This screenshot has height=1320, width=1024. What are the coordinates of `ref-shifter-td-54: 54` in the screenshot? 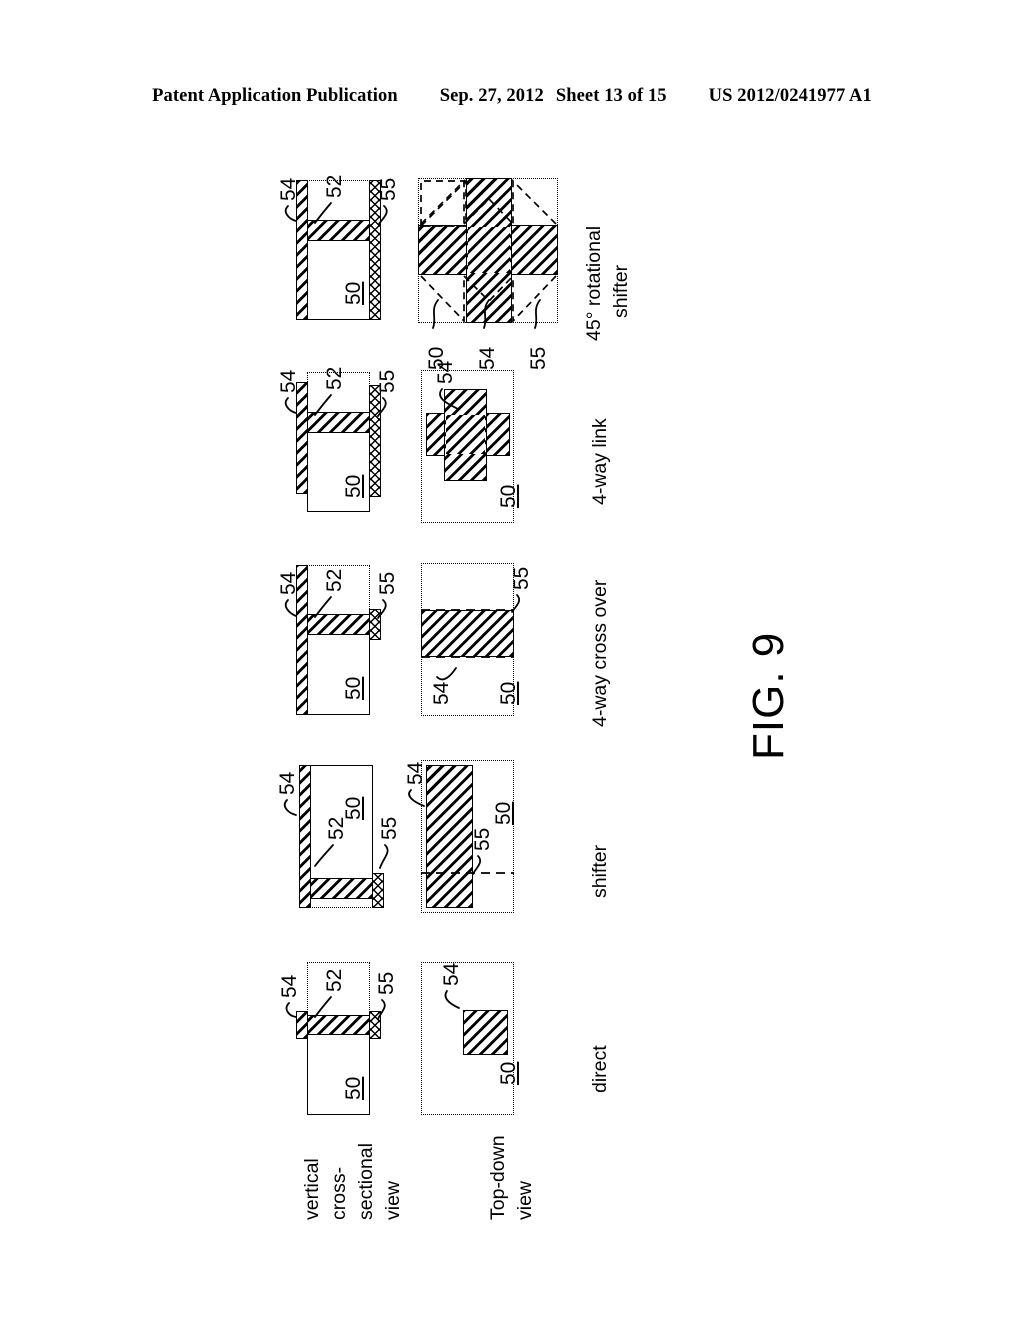 It's located at (416, 773).